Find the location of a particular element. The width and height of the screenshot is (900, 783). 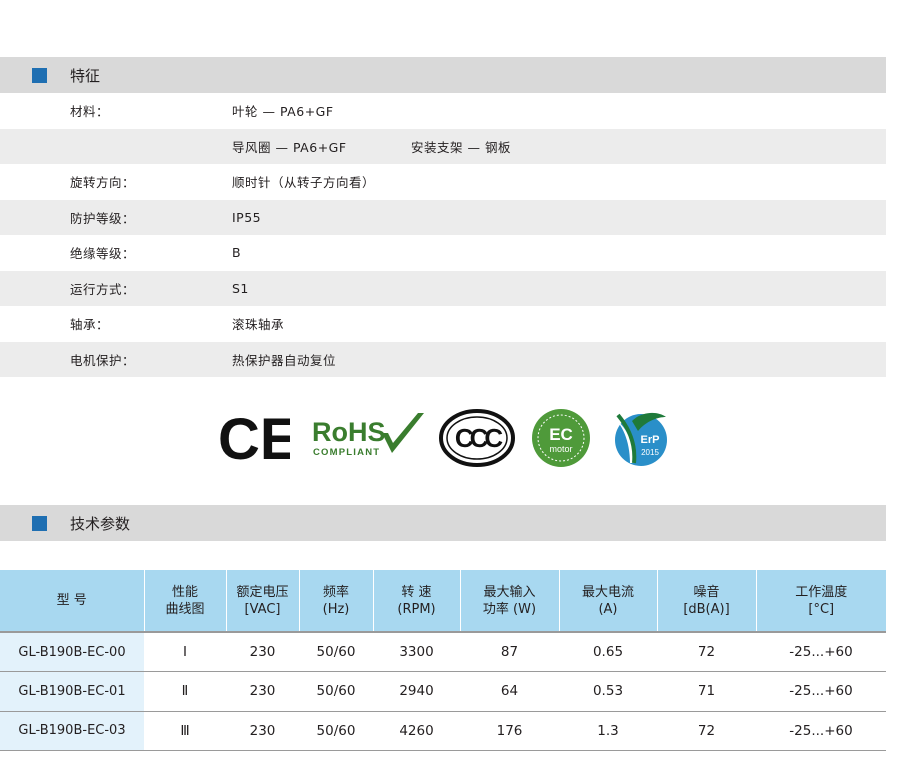

feature-value: 导风圈 — PA6+GF is located at coordinates (289, 147).